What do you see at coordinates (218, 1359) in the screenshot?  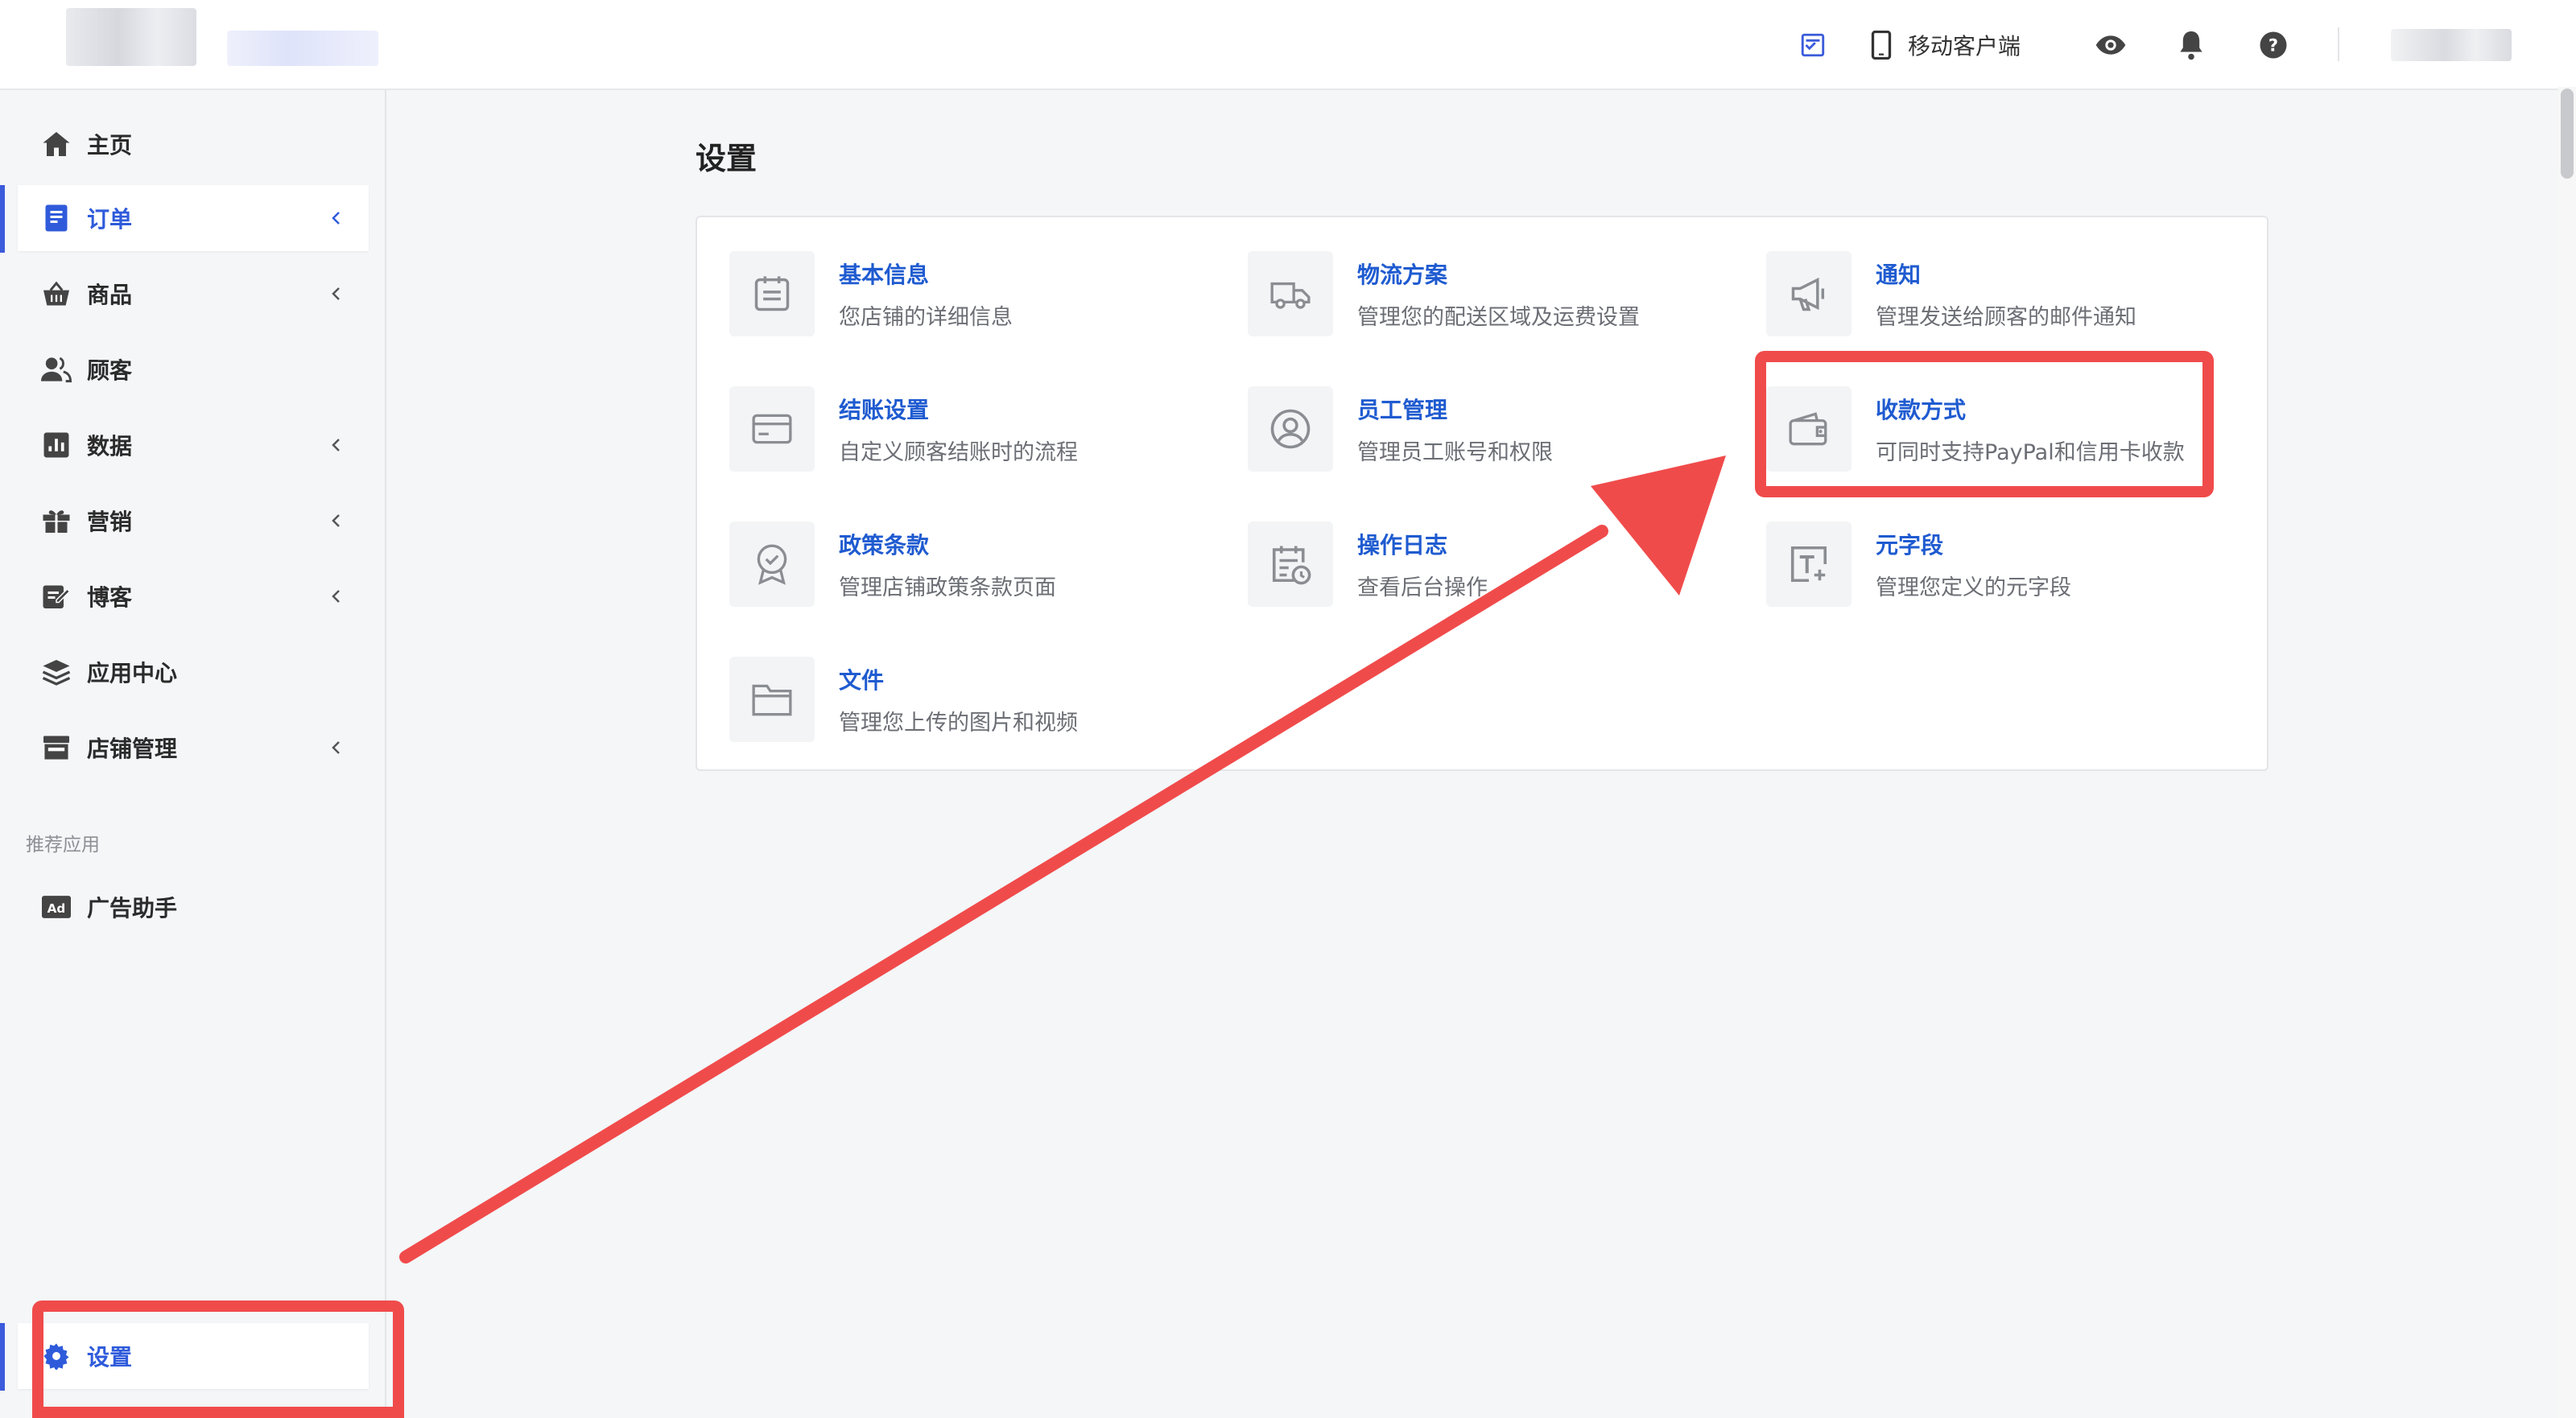 I see `highlight-settings` at bounding box center [218, 1359].